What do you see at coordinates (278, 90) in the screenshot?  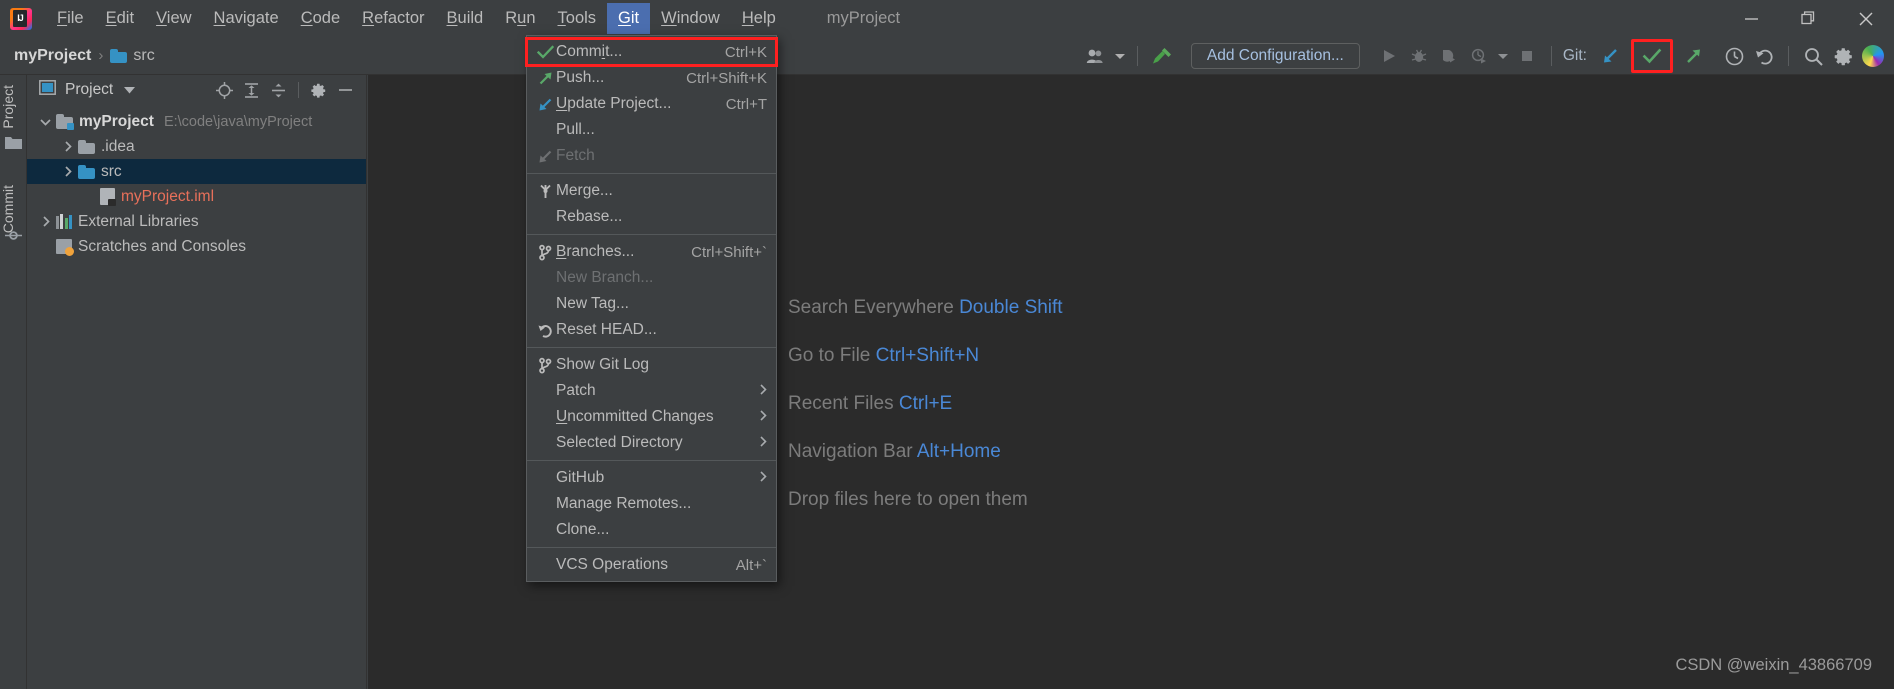 I see `collapse-all-icon` at bounding box center [278, 90].